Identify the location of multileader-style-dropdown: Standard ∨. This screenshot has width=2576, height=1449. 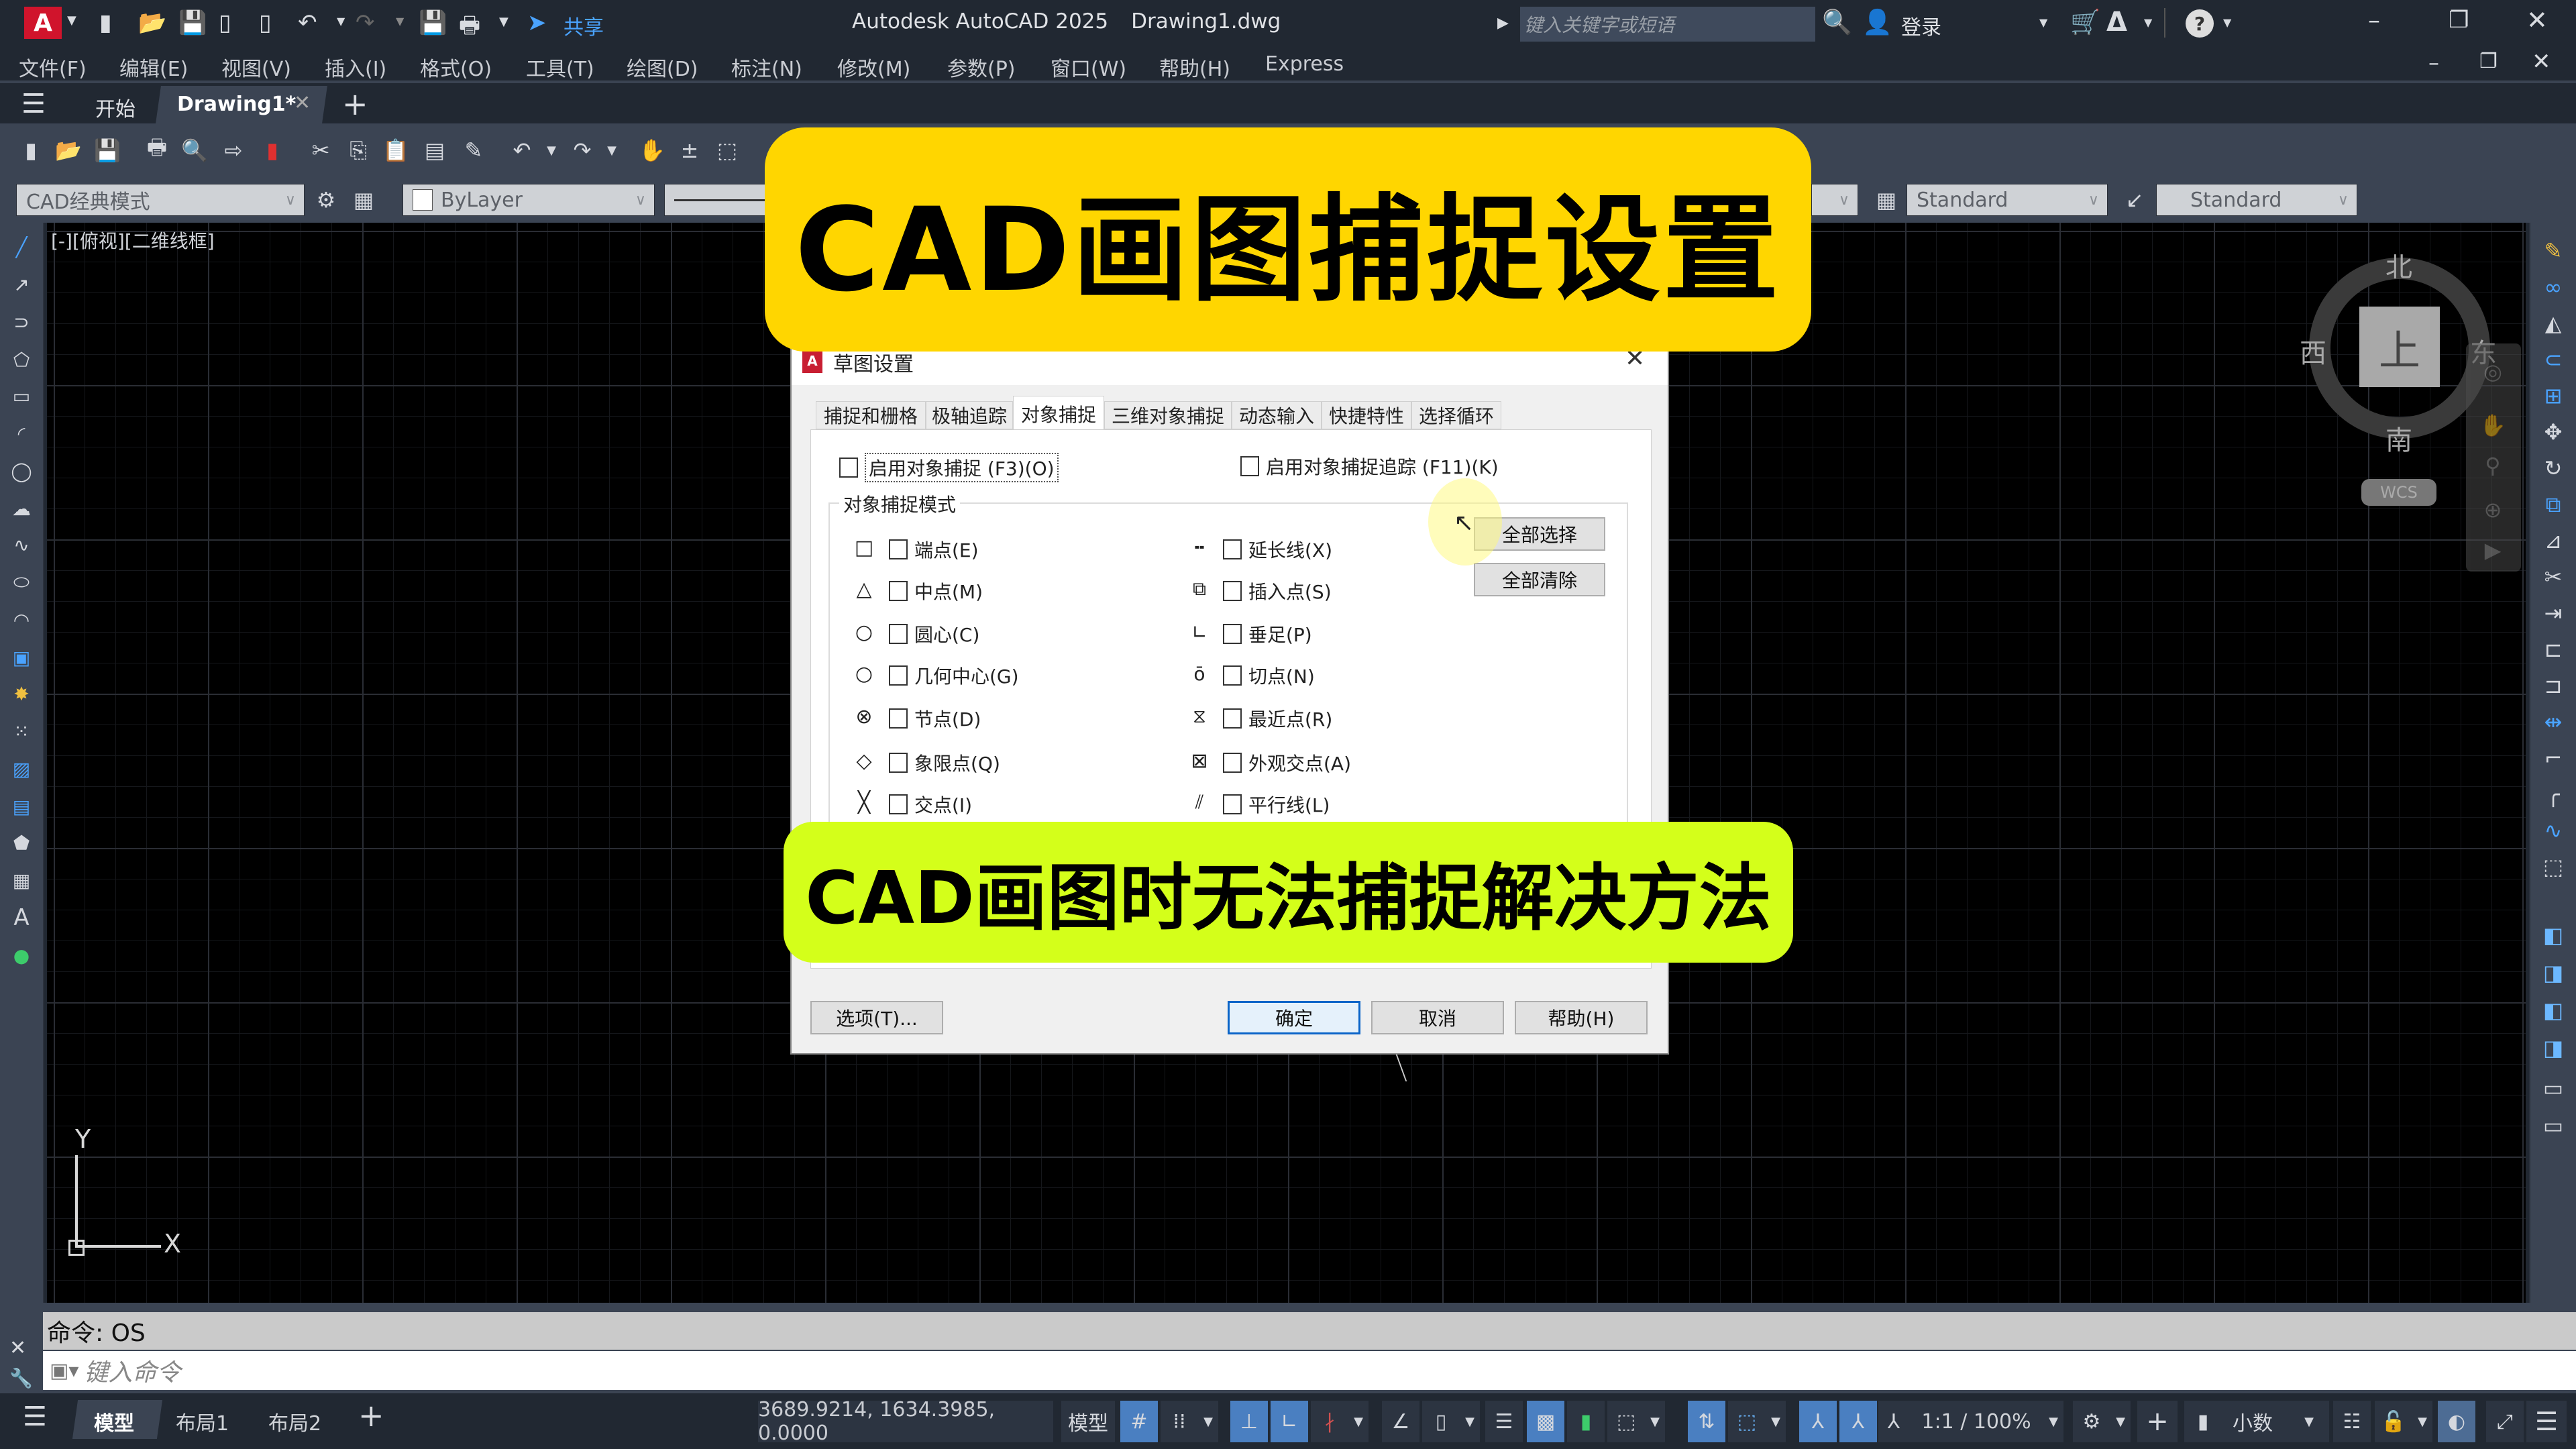
(2256, 200).